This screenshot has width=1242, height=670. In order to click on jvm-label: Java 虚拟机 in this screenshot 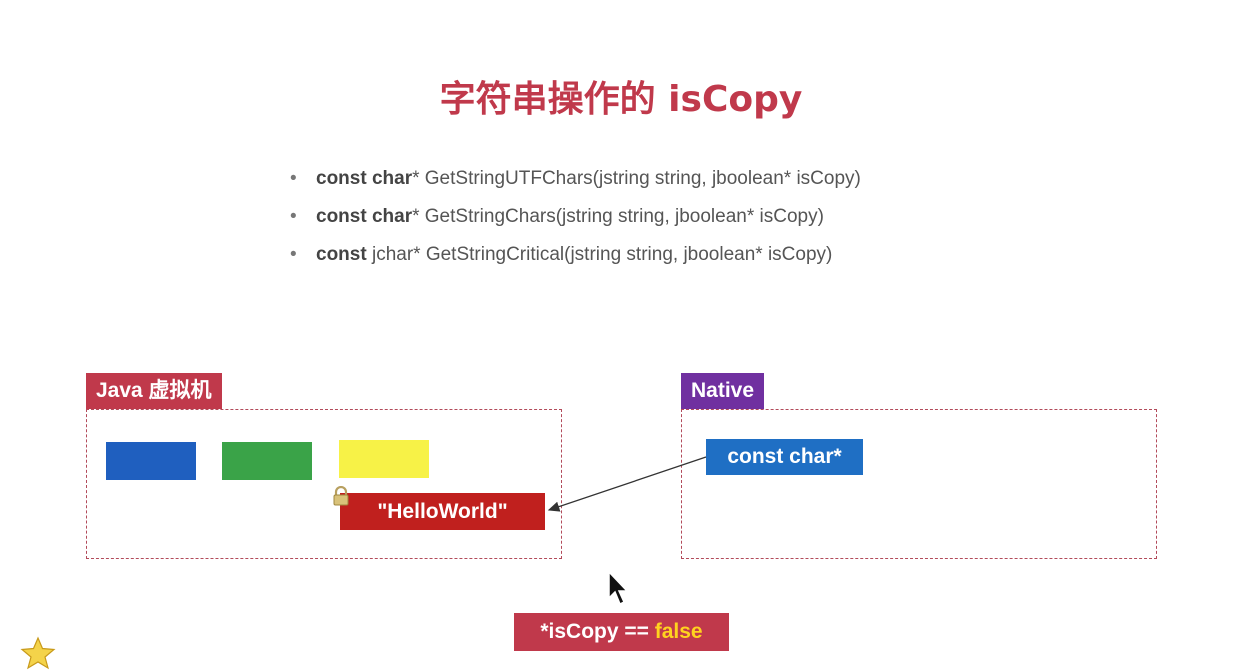, I will do `click(154, 391)`.